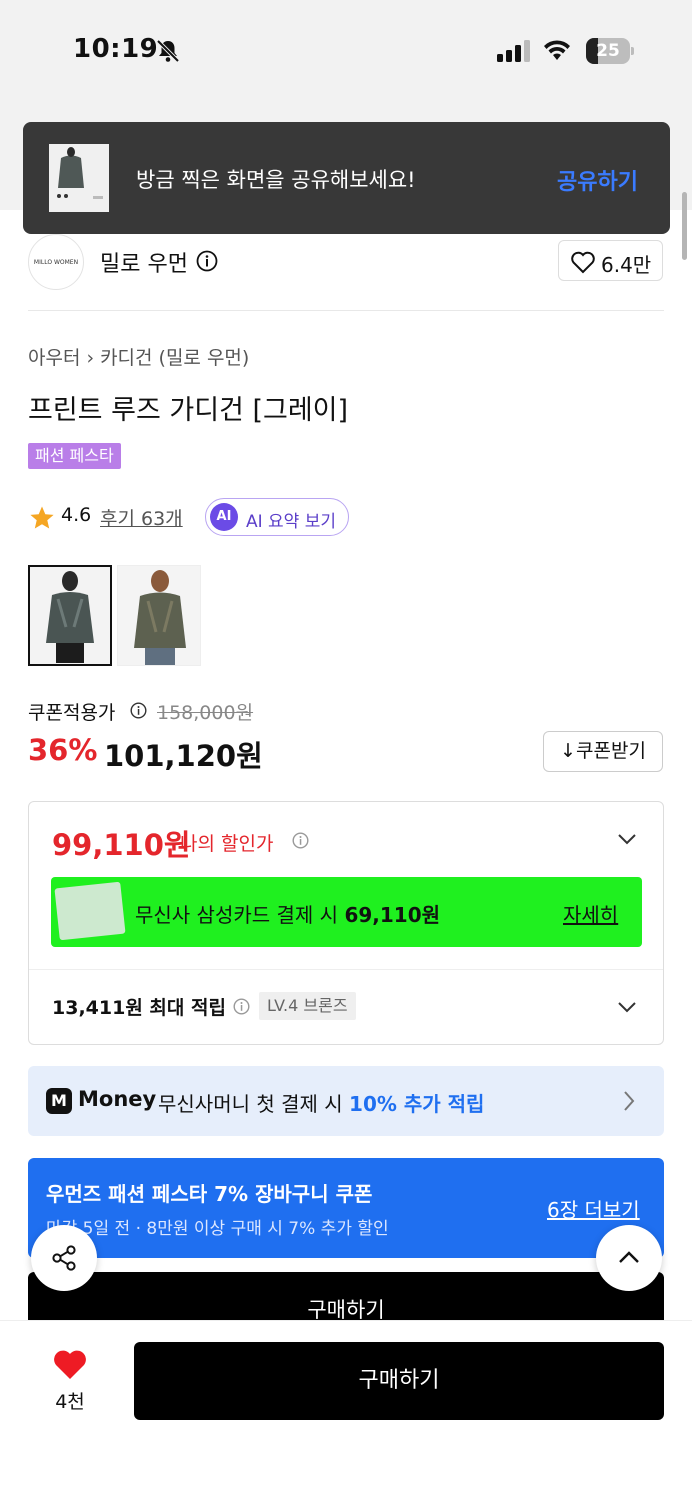 This screenshot has height=1500, width=692. What do you see at coordinates (76, 515) in the screenshot?
I see `rating-score: 4.6` at bounding box center [76, 515].